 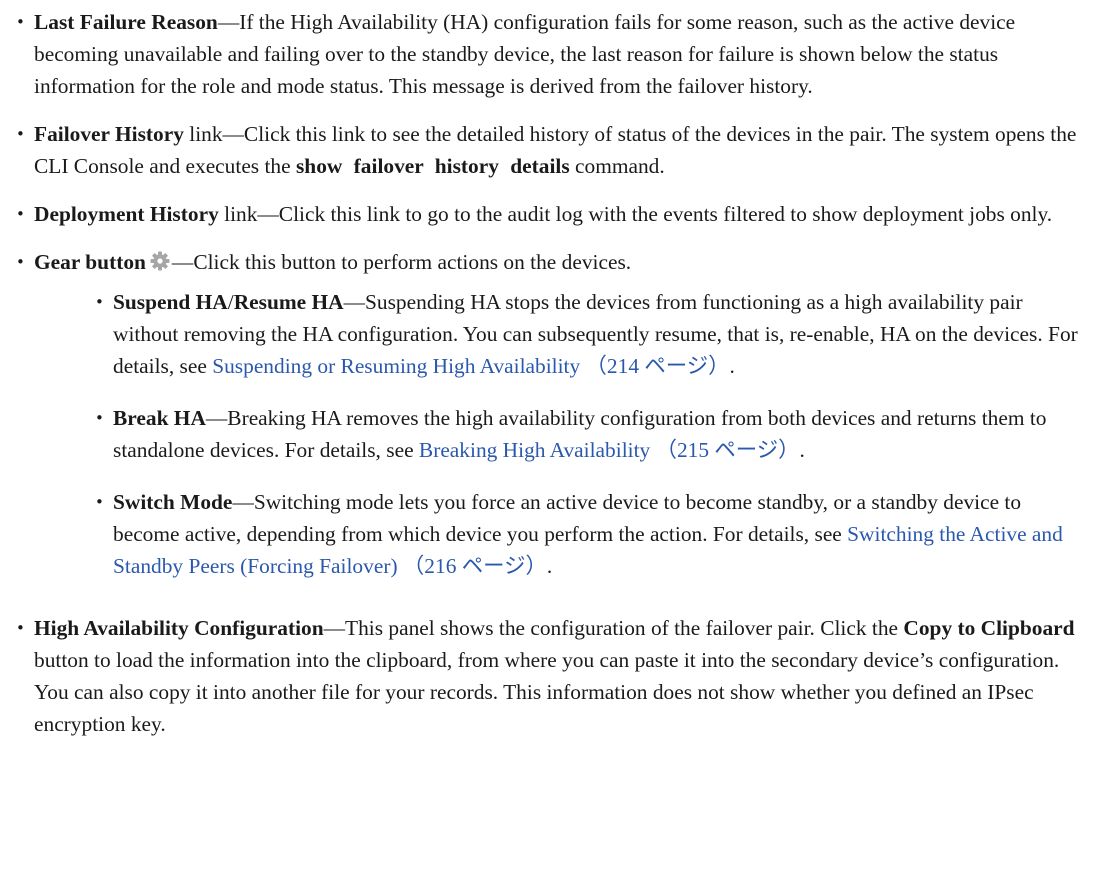 I want to click on item-title-2: Resume HA, so click(x=288, y=302).